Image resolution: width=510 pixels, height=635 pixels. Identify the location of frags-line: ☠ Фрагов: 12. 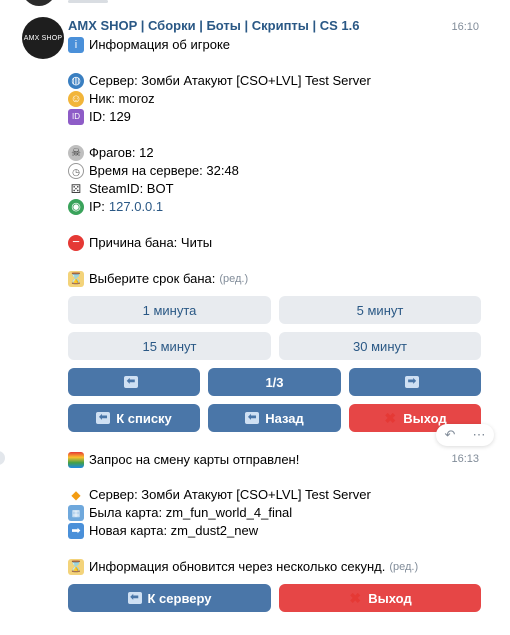
(111, 153).